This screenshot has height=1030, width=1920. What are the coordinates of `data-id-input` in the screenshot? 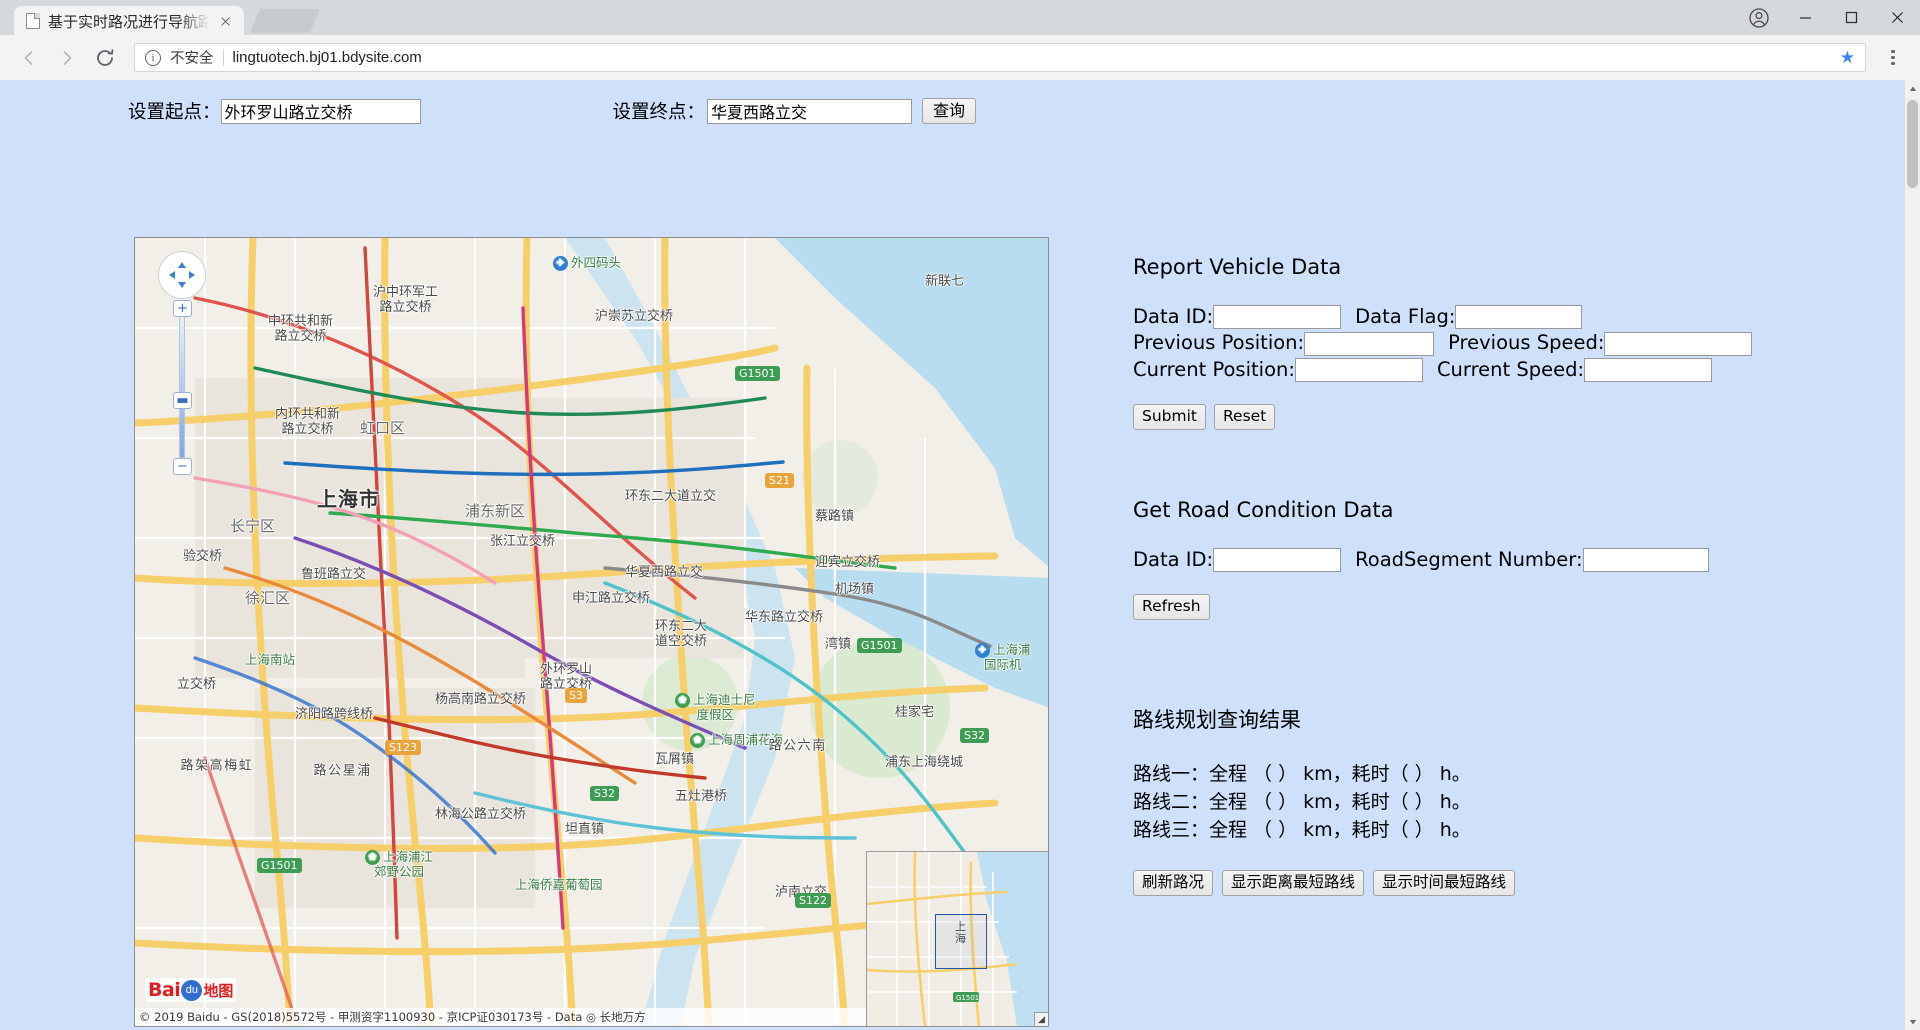 It's located at (1277, 317).